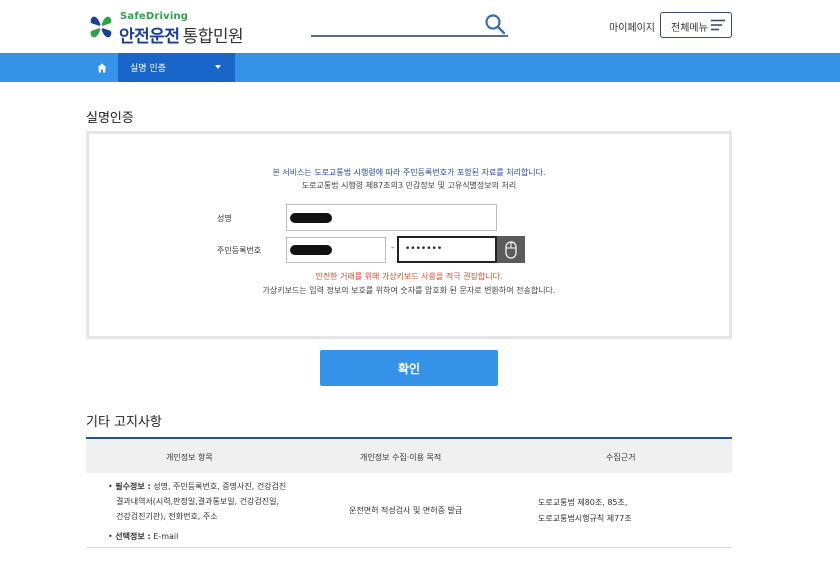 This screenshot has width=840, height=570. I want to click on home-button, so click(102, 67).